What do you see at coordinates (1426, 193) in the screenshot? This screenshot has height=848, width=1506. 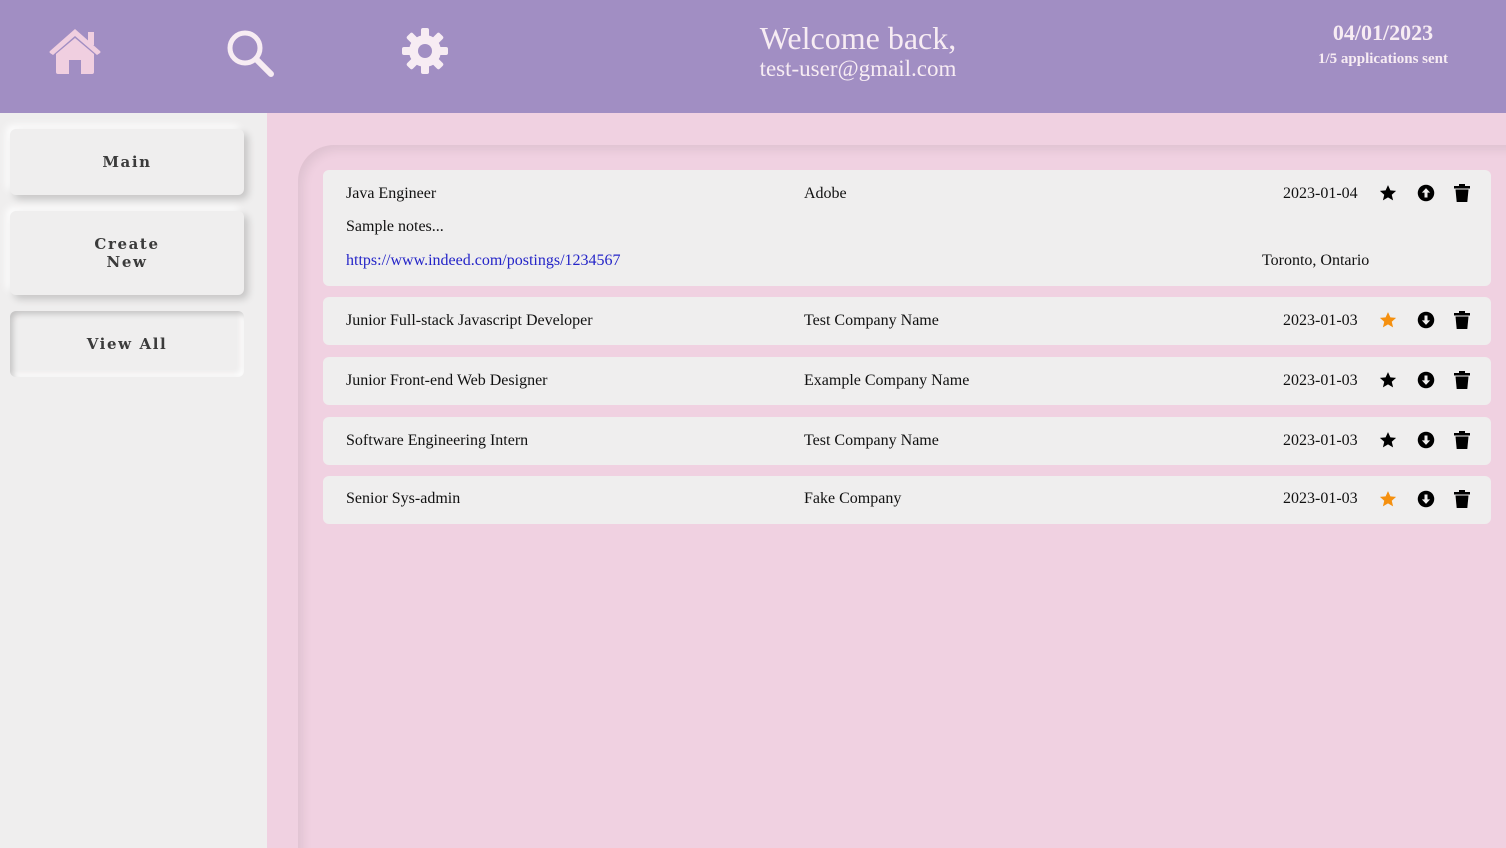 I see `collapse-arrow-up-icon` at bounding box center [1426, 193].